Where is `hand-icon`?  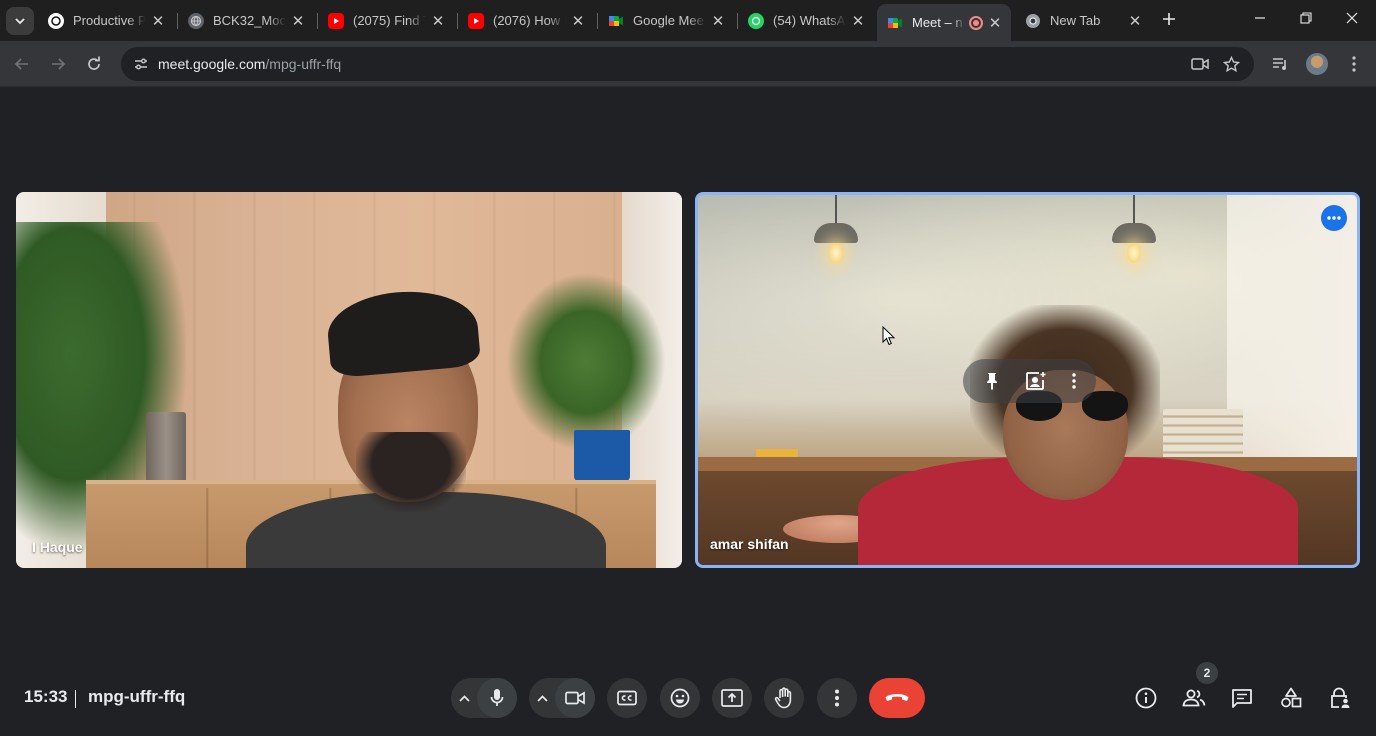
hand-icon is located at coordinates (783, 698).